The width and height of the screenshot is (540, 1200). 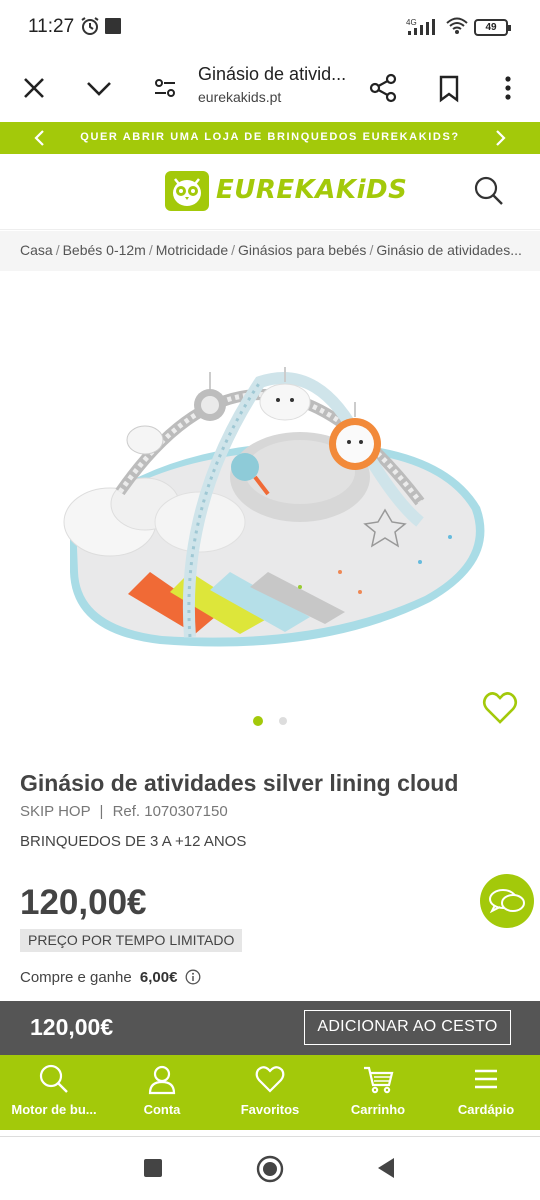 I want to click on cart-icon, so click(x=379, y=1080).